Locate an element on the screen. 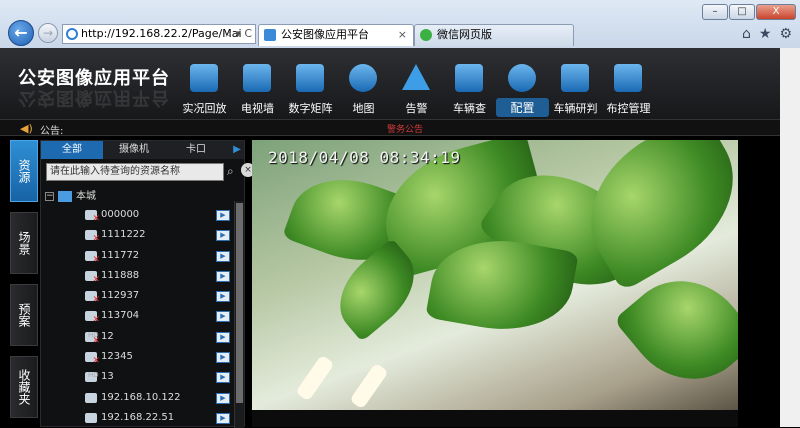 Image resolution: width=800 pixels, height=428 pixels. camera-icon is located at coordinates (91, 397).